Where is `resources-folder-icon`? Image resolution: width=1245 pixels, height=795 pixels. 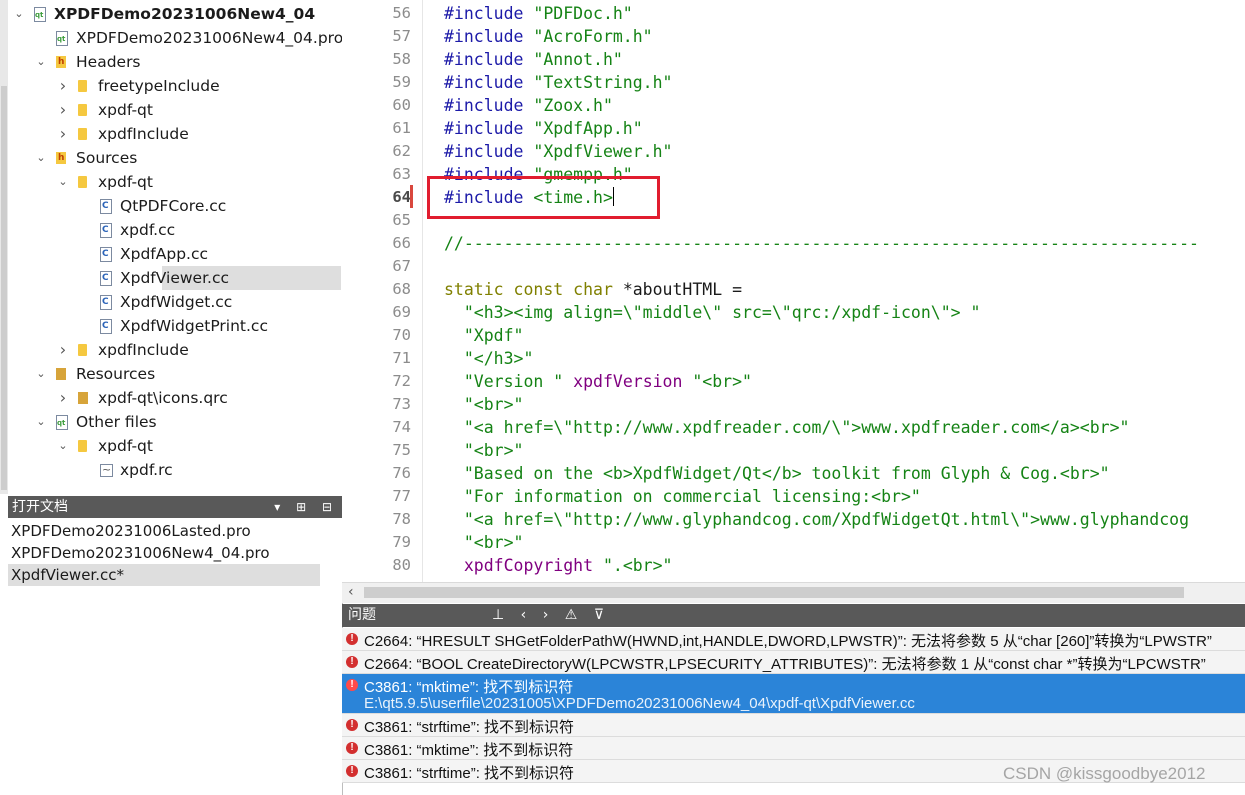 resources-folder-icon is located at coordinates (61, 374).